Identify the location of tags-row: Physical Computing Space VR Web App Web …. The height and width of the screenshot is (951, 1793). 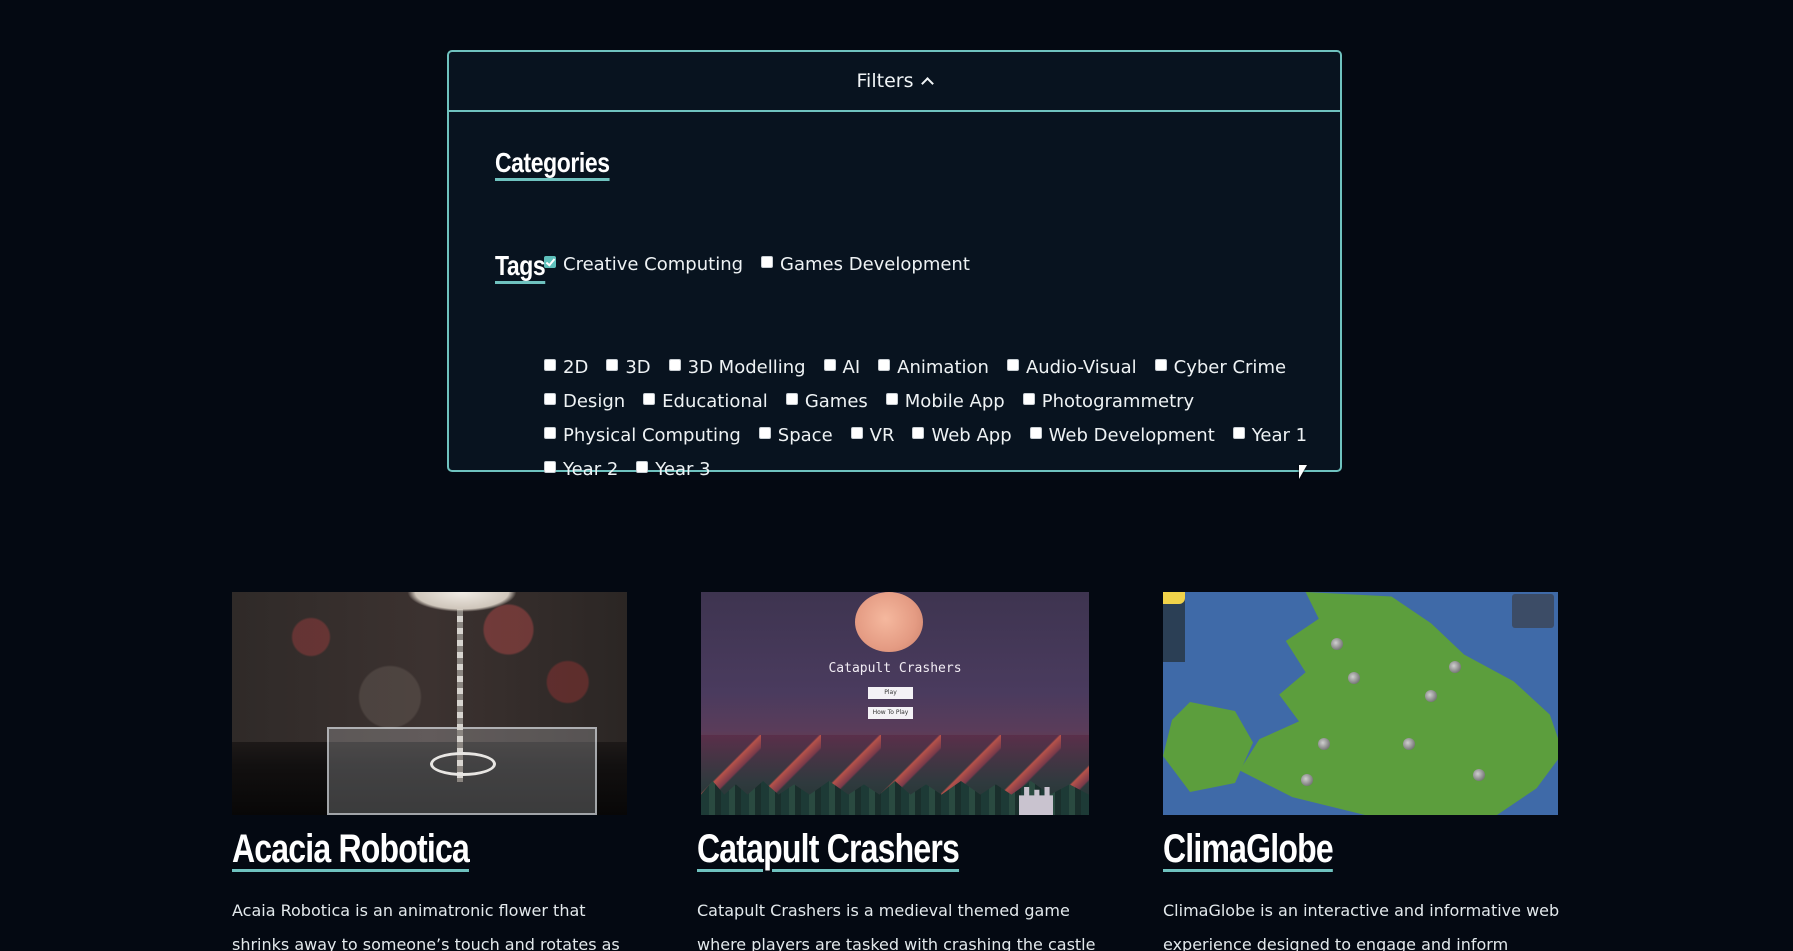
(934, 435).